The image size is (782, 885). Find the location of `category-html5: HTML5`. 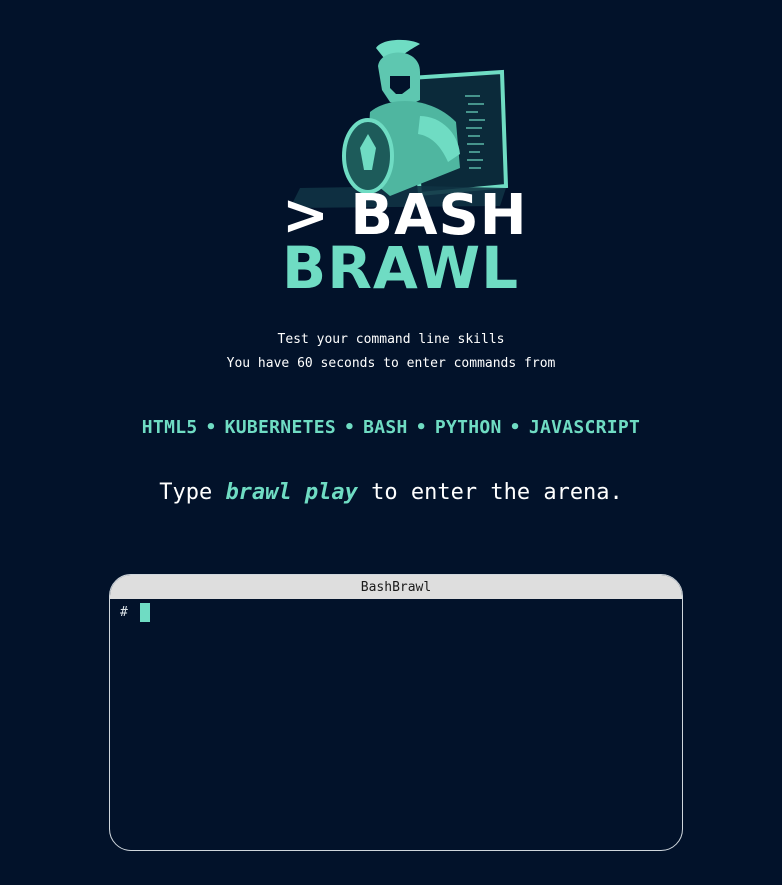

category-html5: HTML5 is located at coordinates (169, 427).